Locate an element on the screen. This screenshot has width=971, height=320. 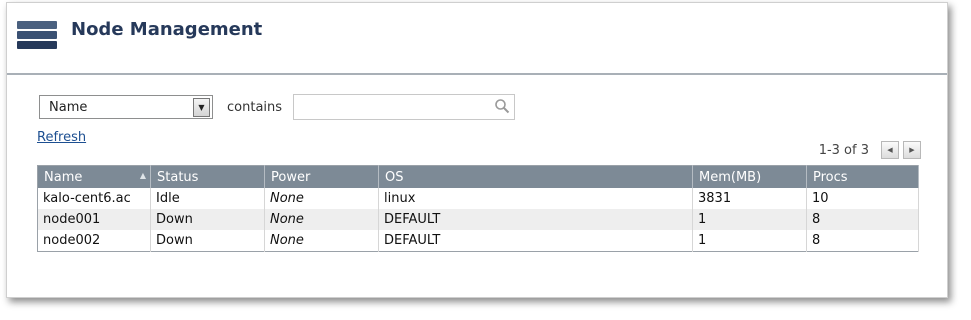
cell-name: kalo-cent6.ac is located at coordinates (94, 198).